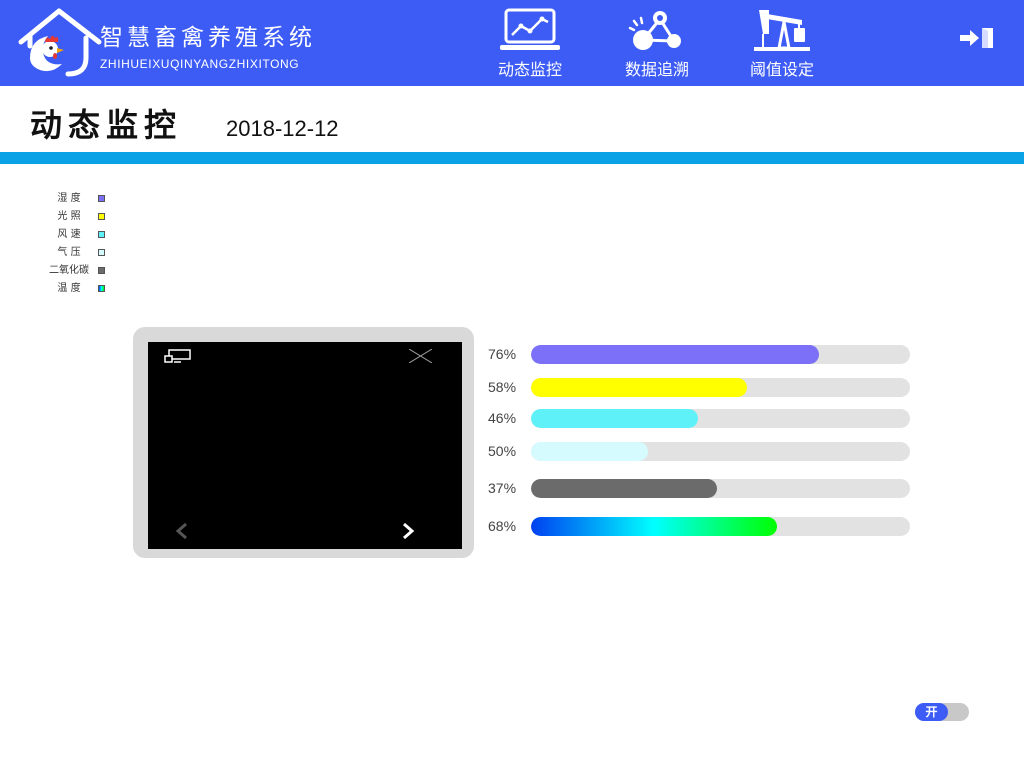 The height and width of the screenshot is (768, 1024). I want to click on legend-label: 光 照, so click(69, 216).